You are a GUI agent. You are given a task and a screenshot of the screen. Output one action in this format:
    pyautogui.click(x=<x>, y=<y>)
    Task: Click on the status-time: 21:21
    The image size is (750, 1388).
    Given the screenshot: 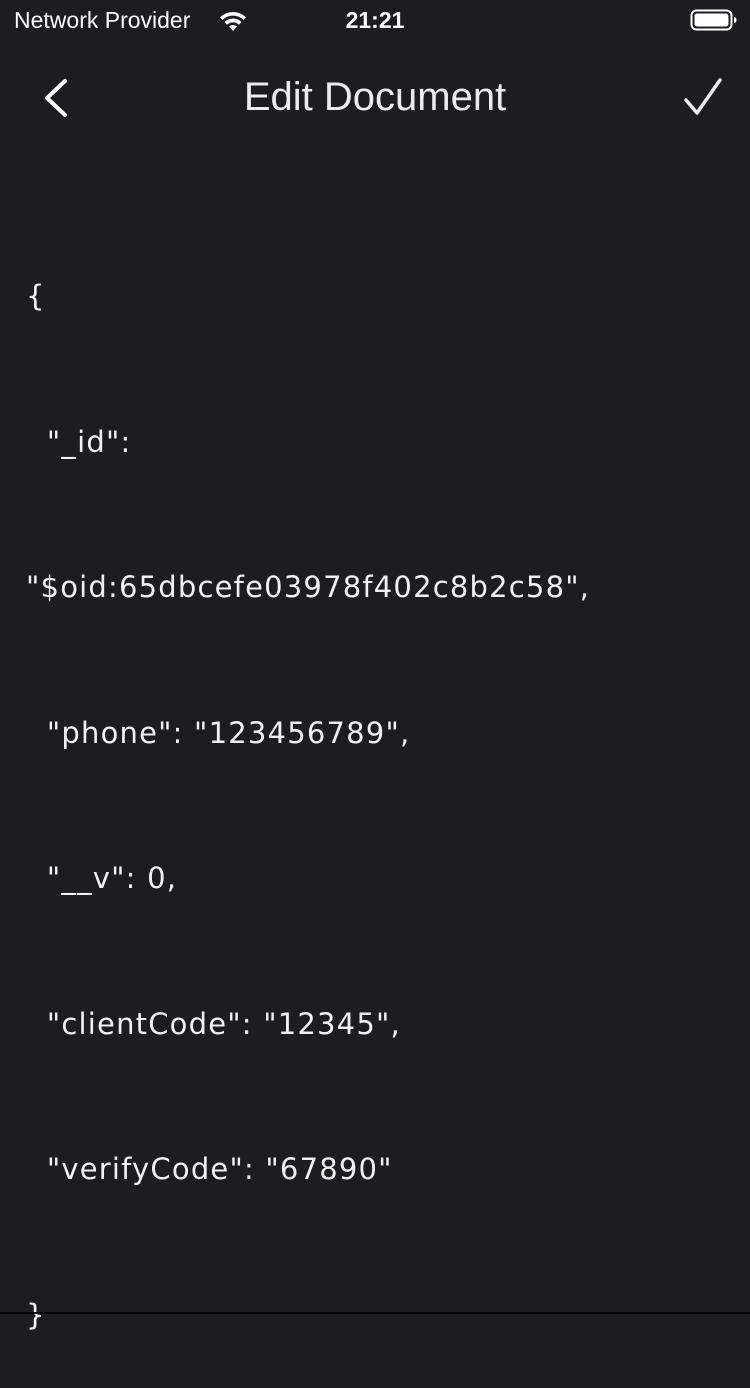 What is the action you would take?
    pyautogui.click(x=375, y=20)
    